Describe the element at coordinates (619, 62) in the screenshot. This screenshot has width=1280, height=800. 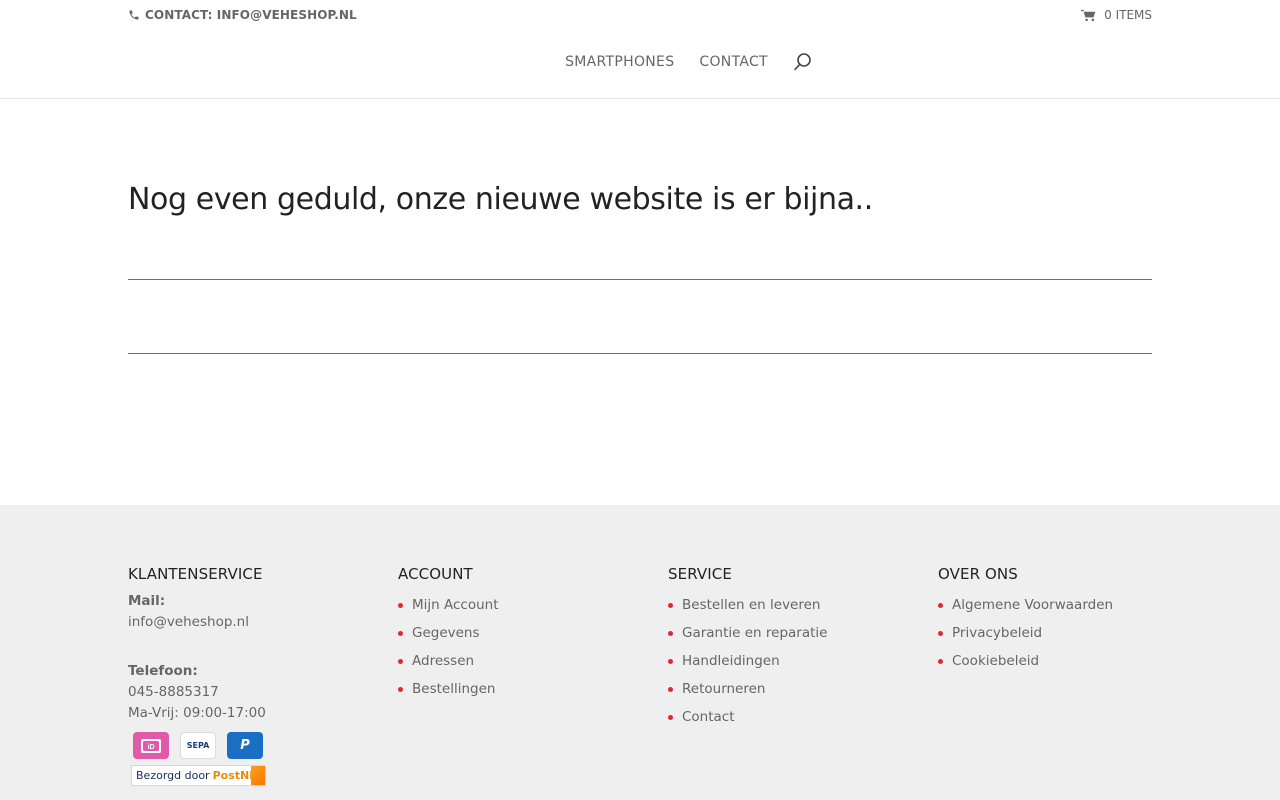
I see `nav-item-smartphones: SMARTPHONES` at that location.